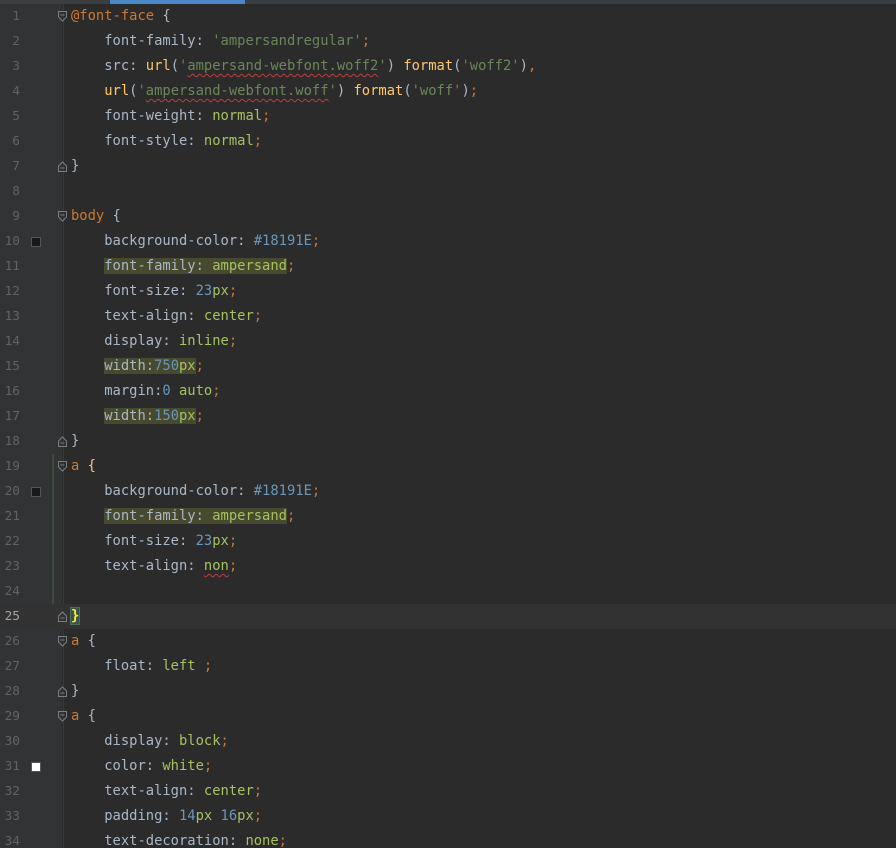 The height and width of the screenshot is (848, 896). What do you see at coordinates (448, 838) in the screenshot?
I see `code-line: 34 text-decoration: none;` at bounding box center [448, 838].